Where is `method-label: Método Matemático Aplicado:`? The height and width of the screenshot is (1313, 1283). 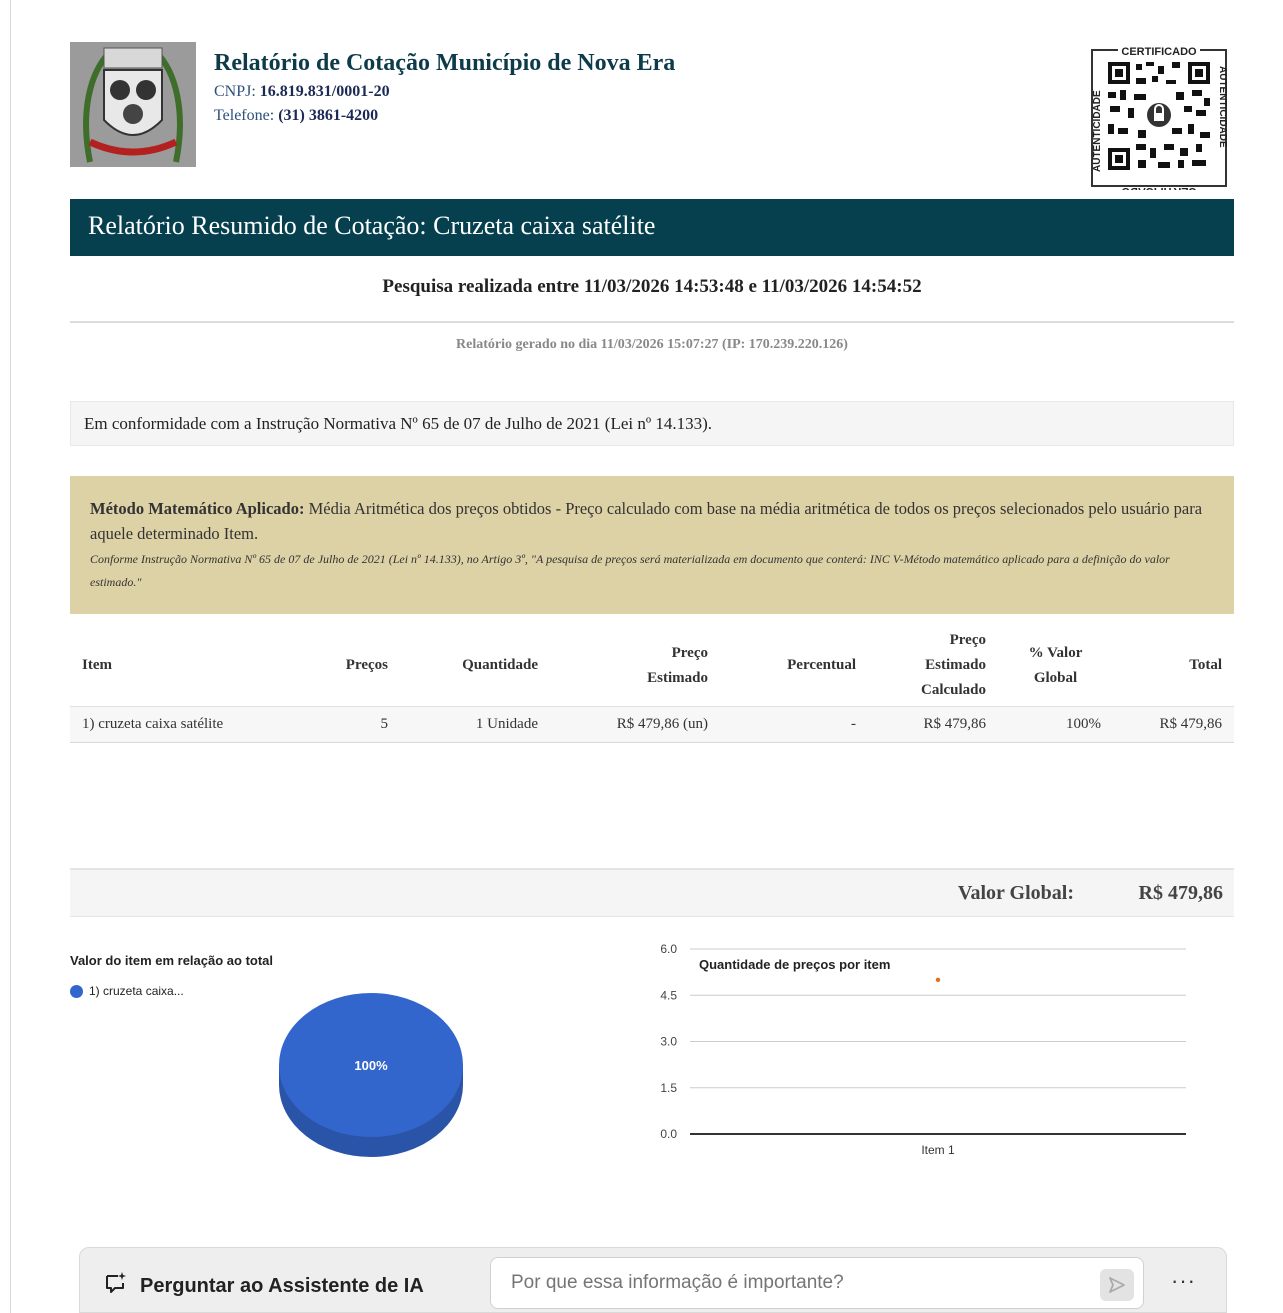 method-label: Método Matemático Aplicado: is located at coordinates (197, 508).